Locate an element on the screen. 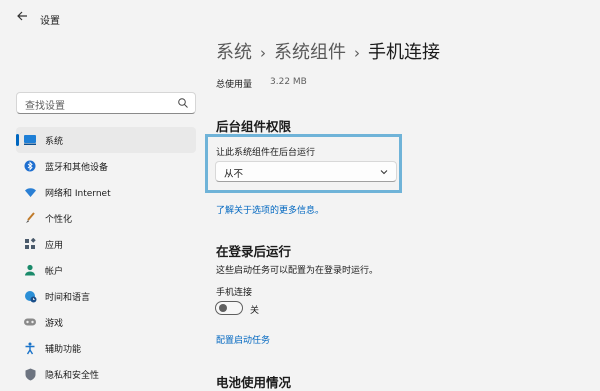  sidebar-item-accounts: 帐户 is located at coordinates (106, 270).